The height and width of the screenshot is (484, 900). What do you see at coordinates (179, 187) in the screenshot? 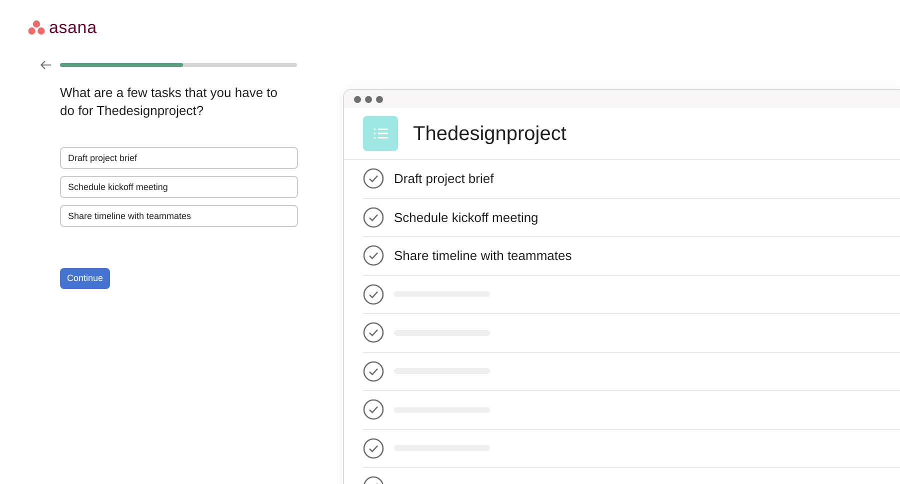
I see `task-input-field: Schedule kickoff meeting` at bounding box center [179, 187].